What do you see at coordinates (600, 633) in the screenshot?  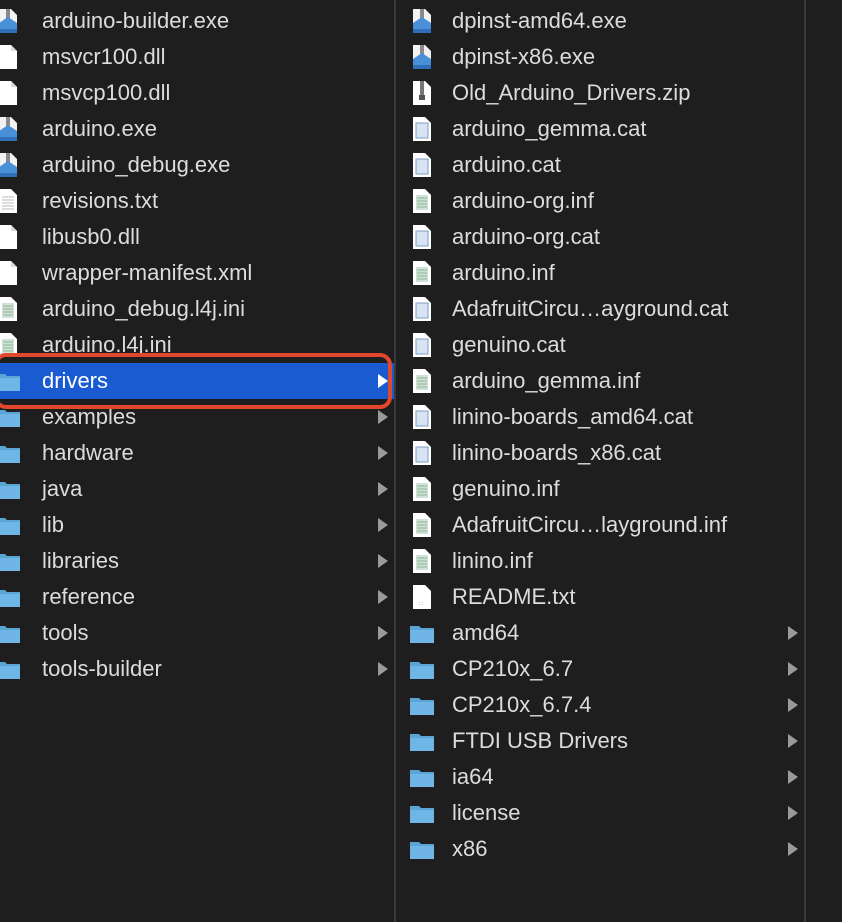 I see `folder-row: amd64` at bounding box center [600, 633].